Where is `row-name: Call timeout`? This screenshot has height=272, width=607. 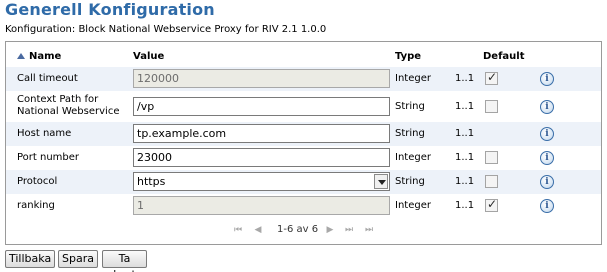 row-name: Call timeout is located at coordinates (47, 78).